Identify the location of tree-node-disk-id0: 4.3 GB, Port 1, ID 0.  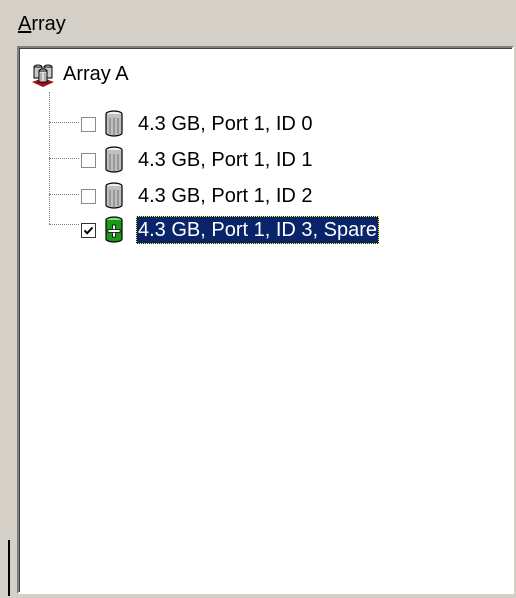
(198, 124).